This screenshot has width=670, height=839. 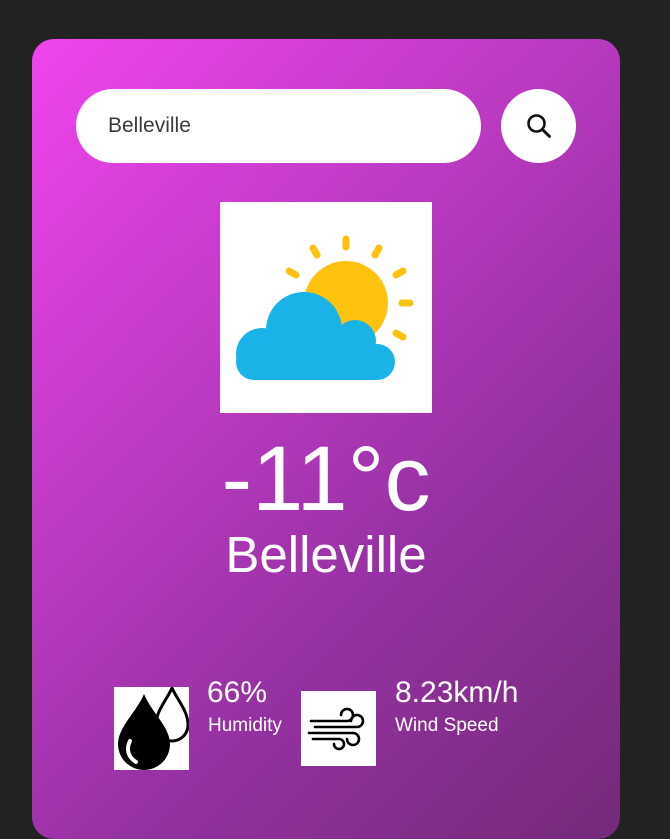 What do you see at coordinates (447, 725) in the screenshot?
I see `wind-speed-label: Wind Speed` at bounding box center [447, 725].